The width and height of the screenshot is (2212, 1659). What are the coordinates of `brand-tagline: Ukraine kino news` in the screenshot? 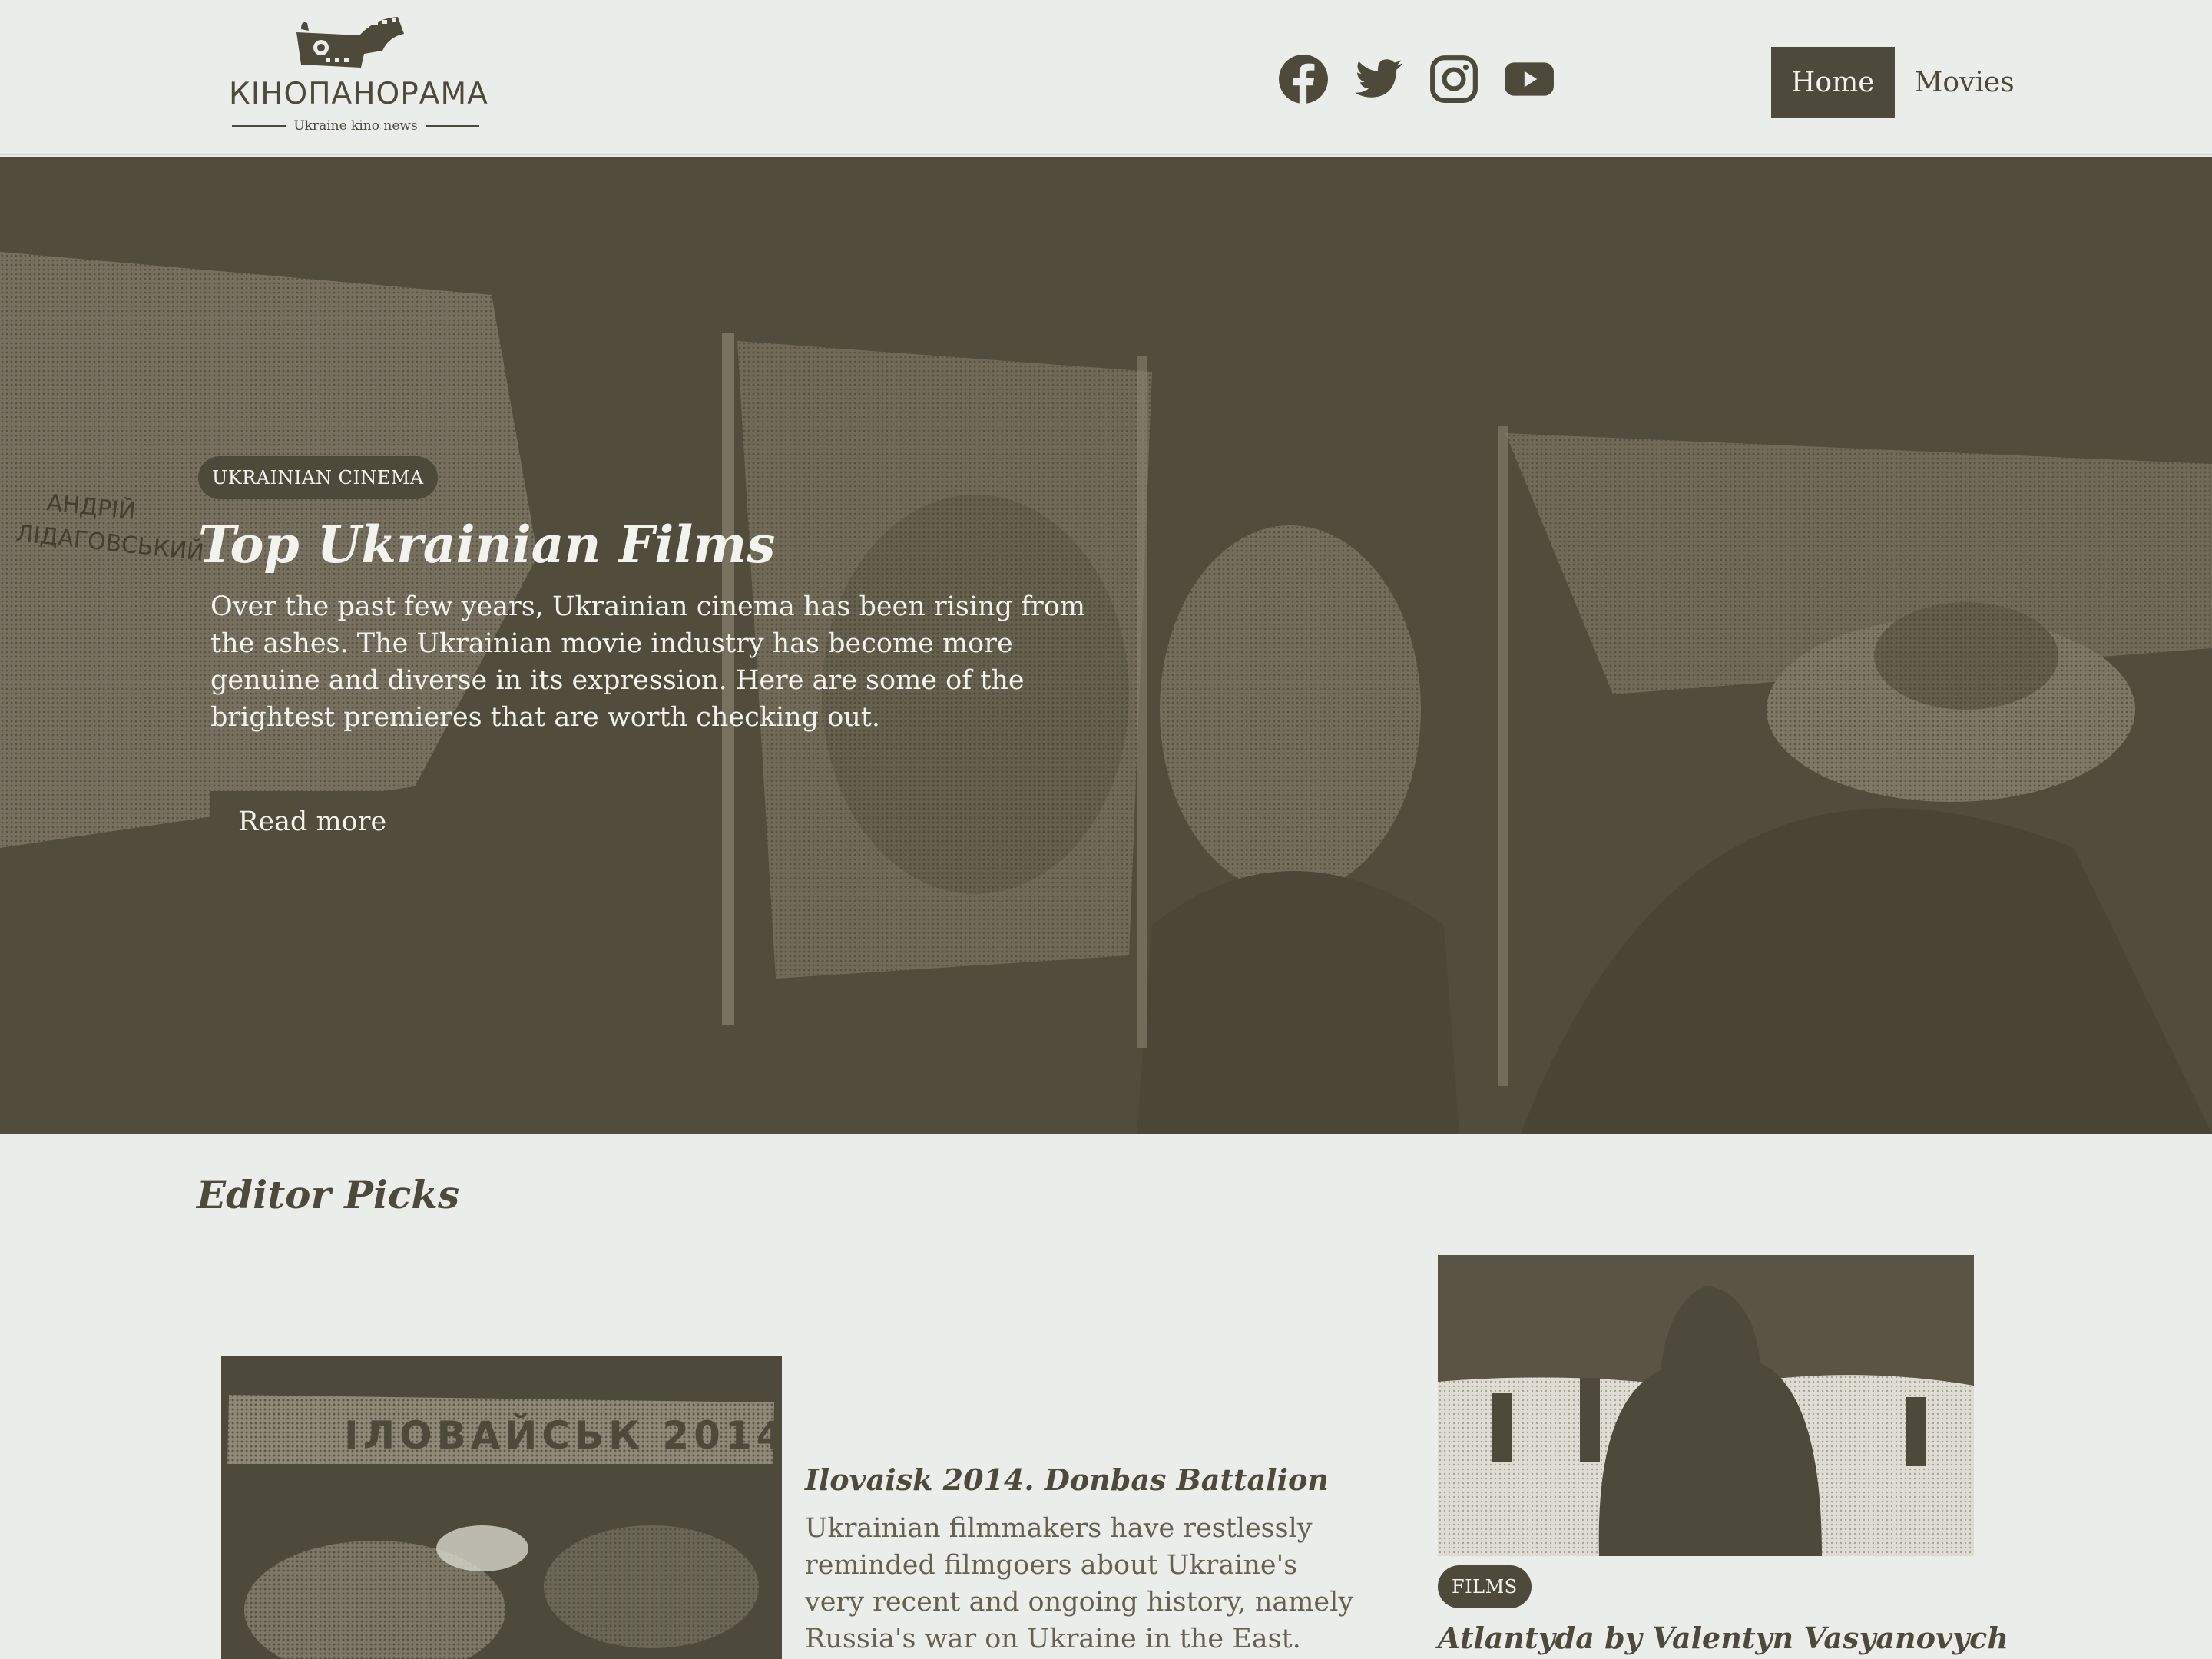 It's located at (356, 126).